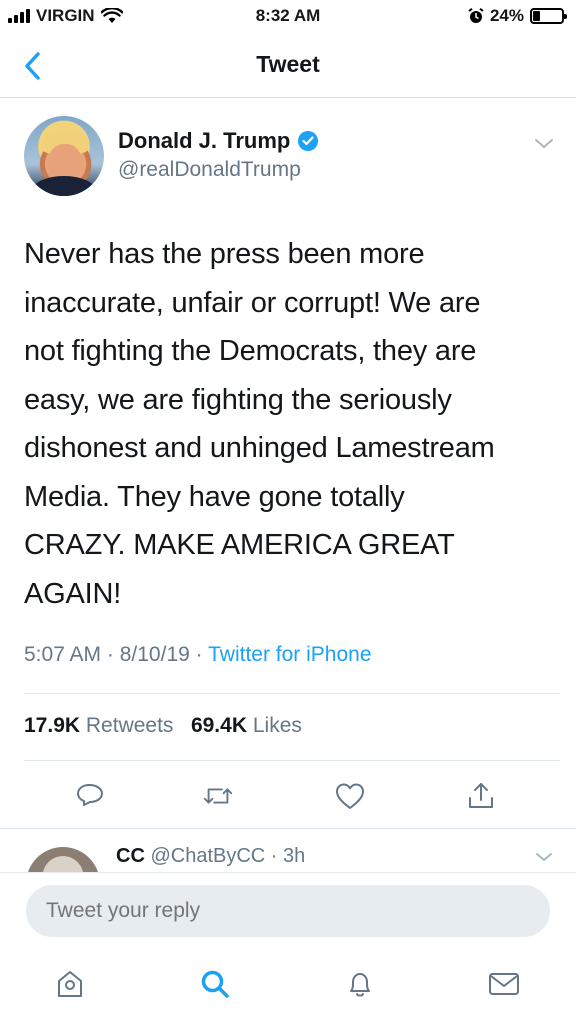  What do you see at coordinates (536, 16) in the screenshot?
I see `battery-level` at bounding box center [536, 16].